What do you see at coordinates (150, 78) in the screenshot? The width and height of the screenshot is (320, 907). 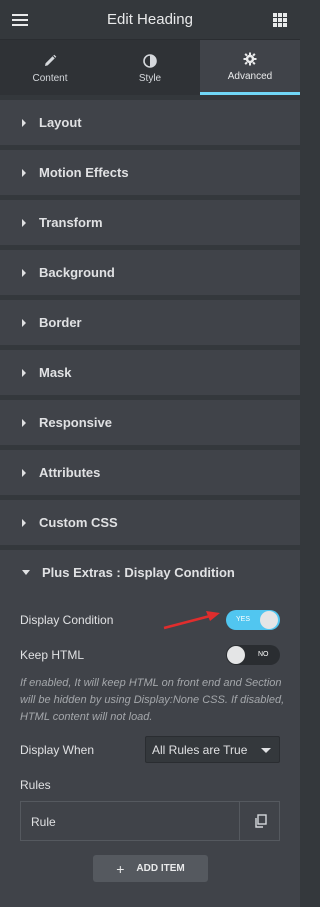 I see `tab-style-label: Style` at bounding box center [150, 78].